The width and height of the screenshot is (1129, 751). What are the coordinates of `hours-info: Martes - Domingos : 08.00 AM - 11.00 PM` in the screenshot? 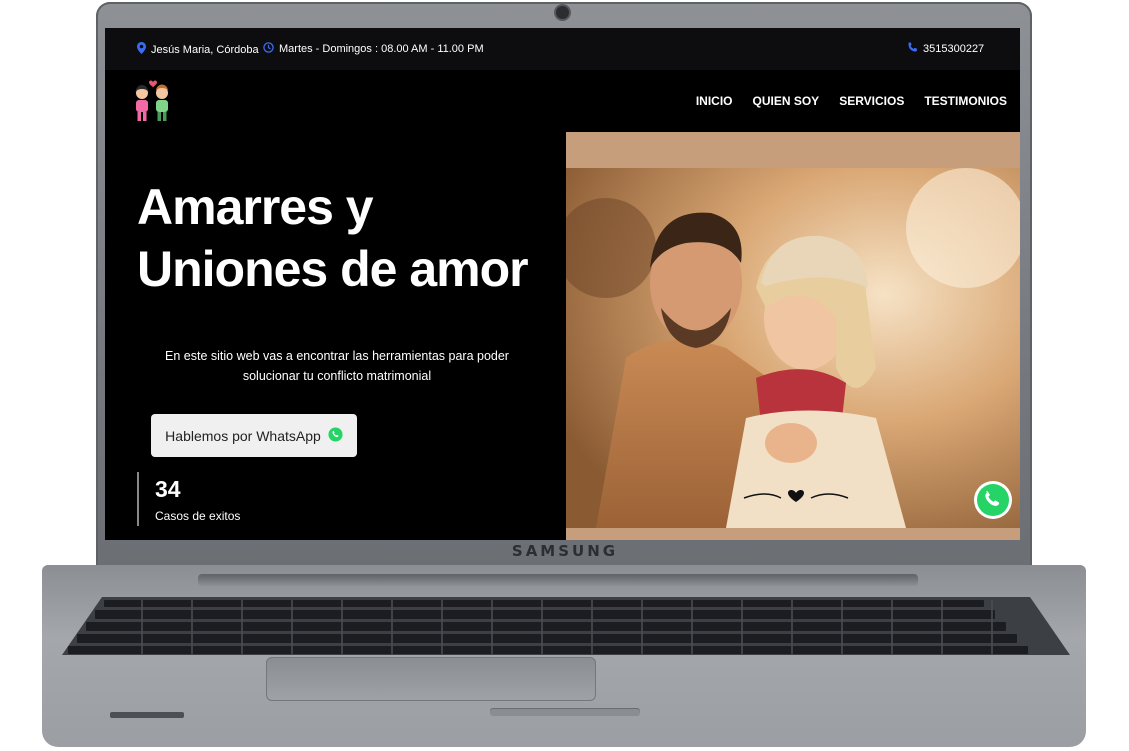 It's located at (373, 49).